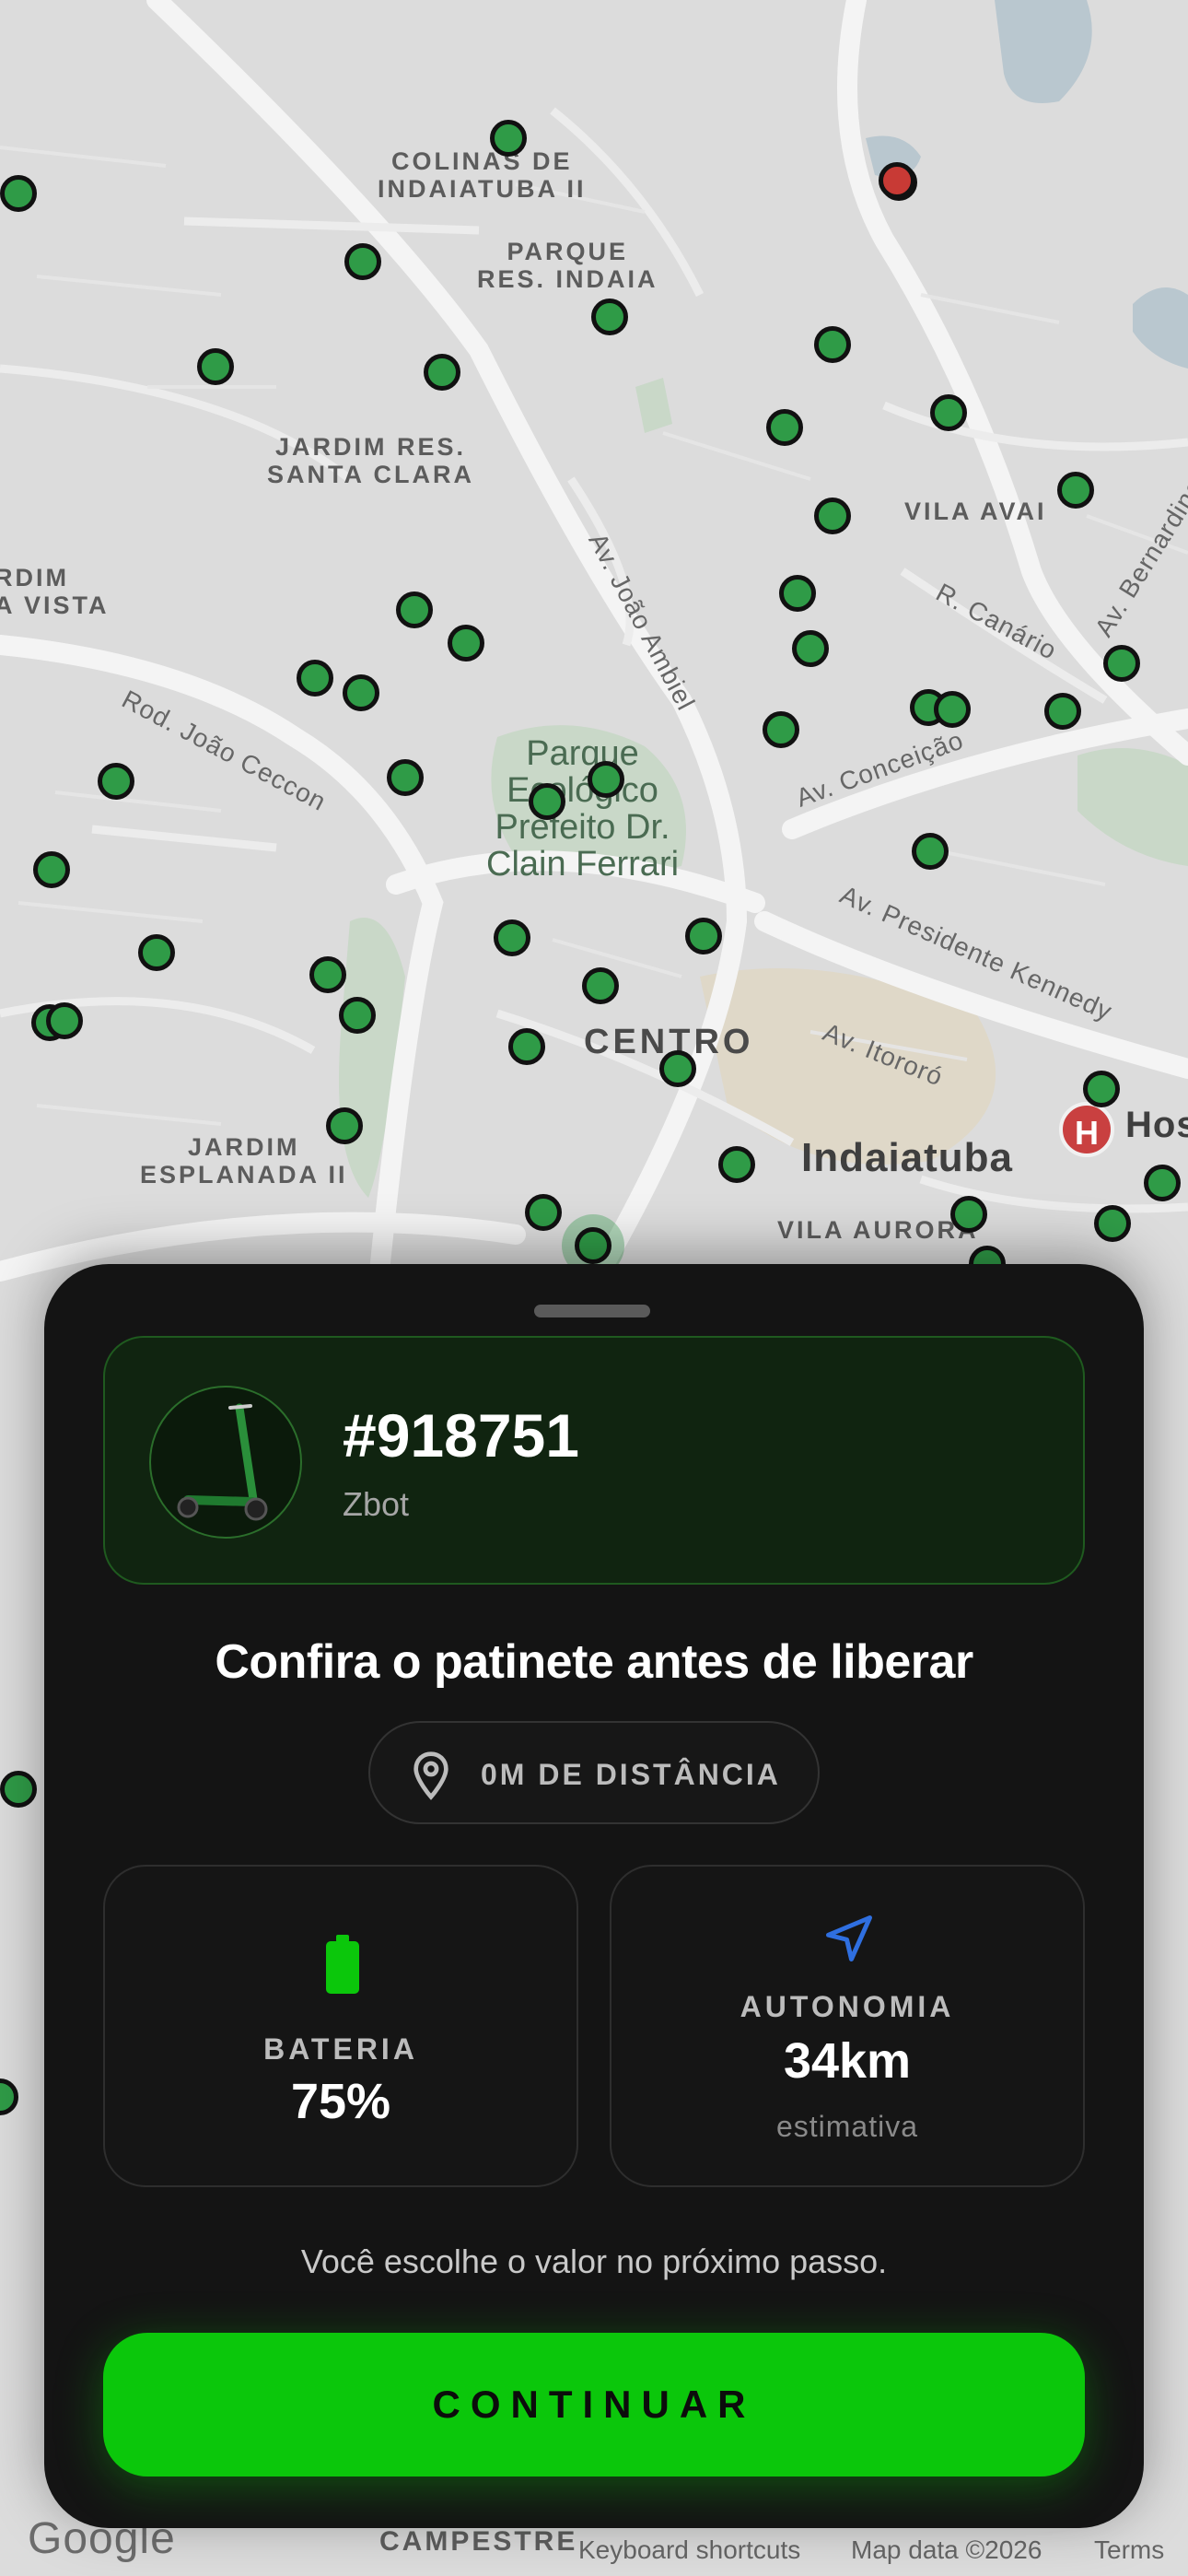 The width and height of the screenshot is (1188, 2576). Describe the element at coordinates (430, 1776) in the screenshot. I see `location-pin-icon` at that location.